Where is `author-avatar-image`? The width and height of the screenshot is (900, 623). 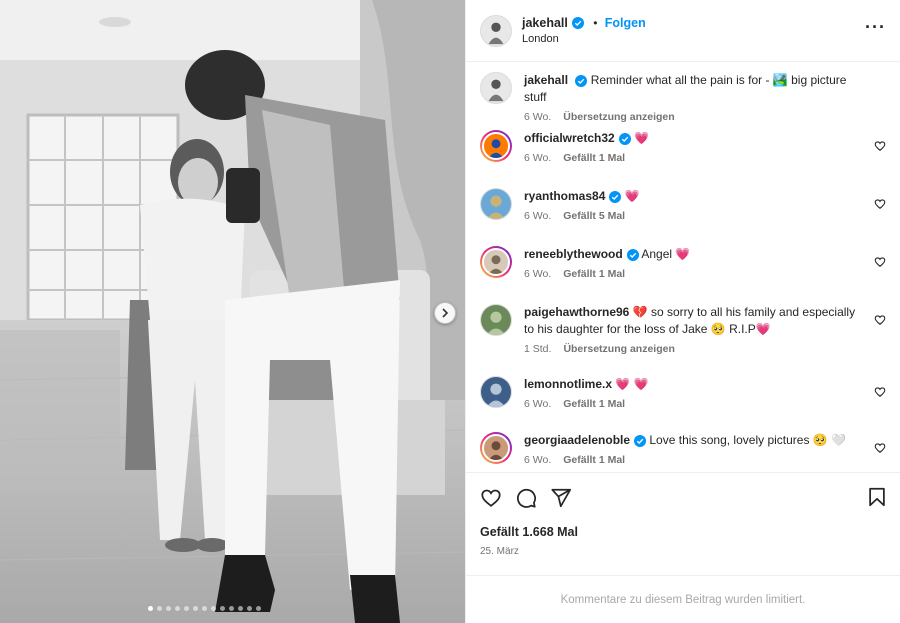 author-avatar-image is located at coordinates (496, 30).